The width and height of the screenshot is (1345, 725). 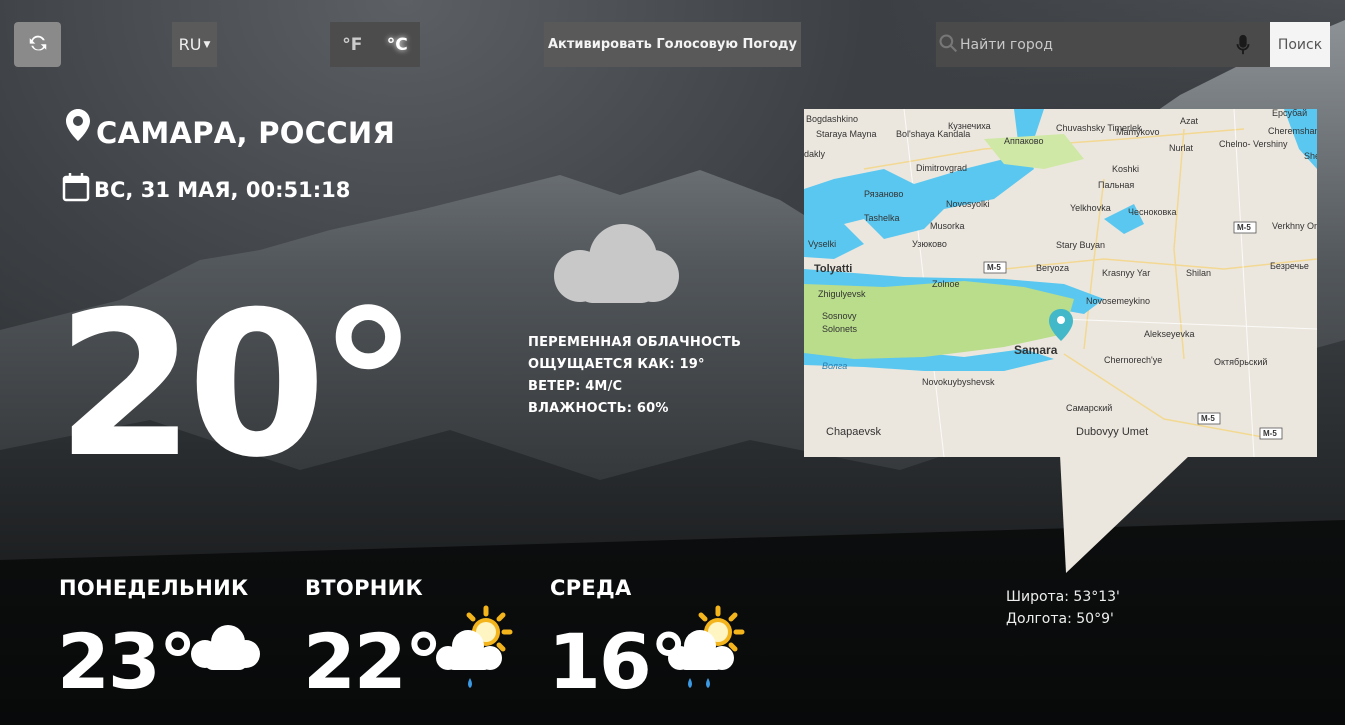 What do you see at coordinates (842, 294) in the screenshot?
I see `map-label: Zhigulyevsk` at bounding box center [842, 294].